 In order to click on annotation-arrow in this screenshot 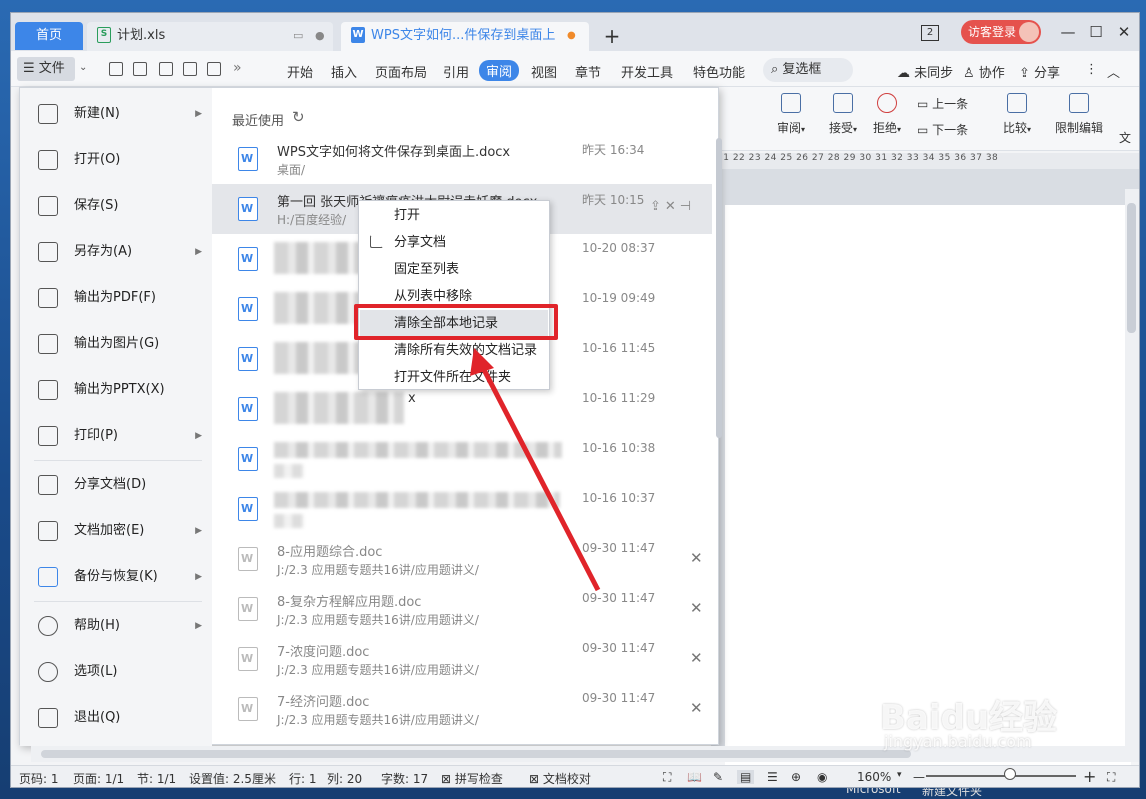, I will do `click(535, 470)`.